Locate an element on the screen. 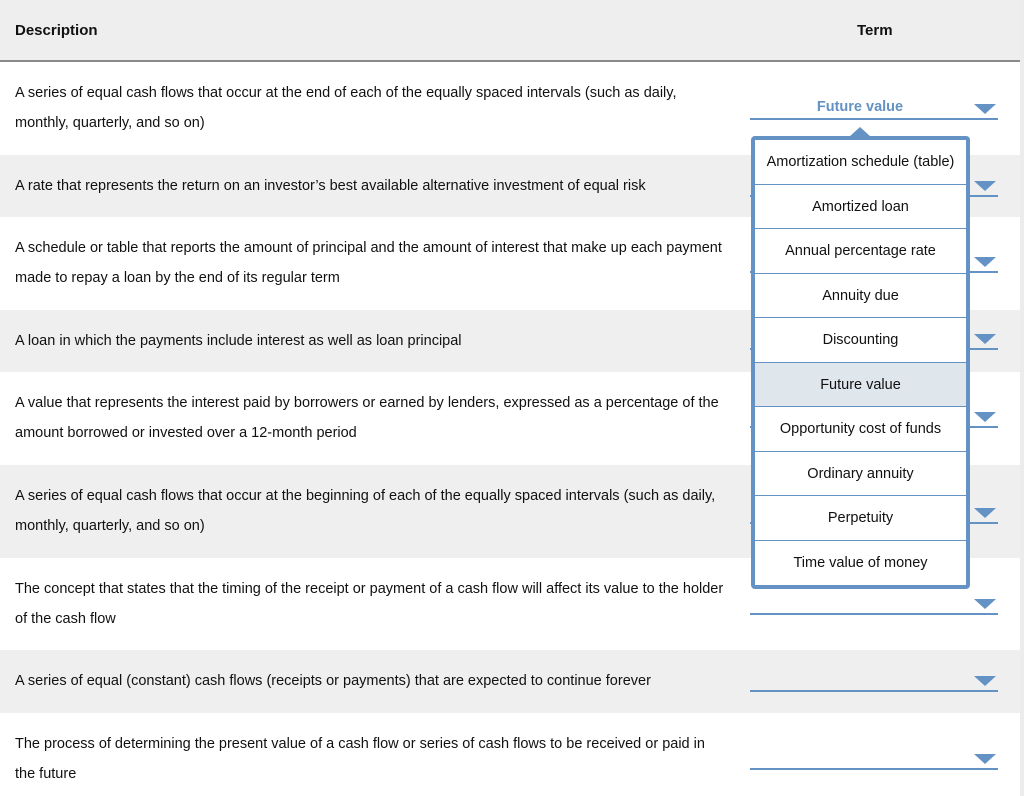 This screenshot has height=796, width=1024. menu-option: Annual percentage rate is located at coordinates (860, 251).